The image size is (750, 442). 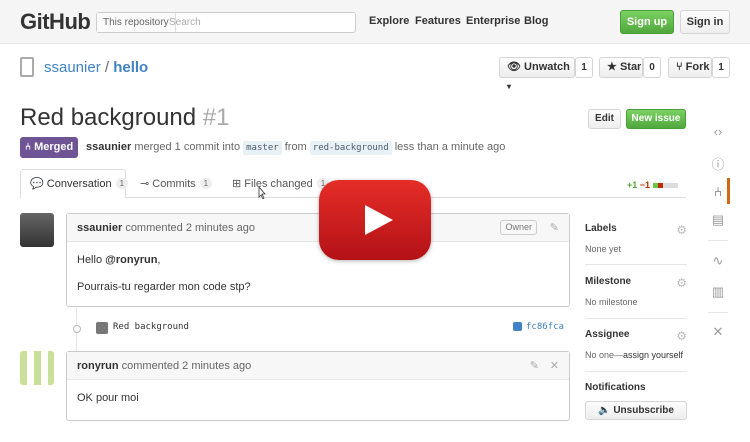 I want to click on tab-commits: ⊸ Commits 1, so click(x=176, y=183).